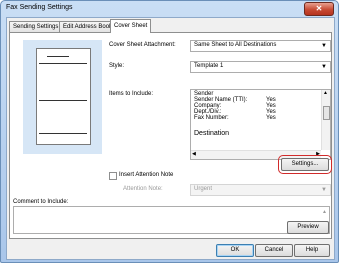 The height and width of the screenshot is (263, 339). Describe the element at coordinates (312, 250) in the screenshot. I see `help-button: Help` at that location.